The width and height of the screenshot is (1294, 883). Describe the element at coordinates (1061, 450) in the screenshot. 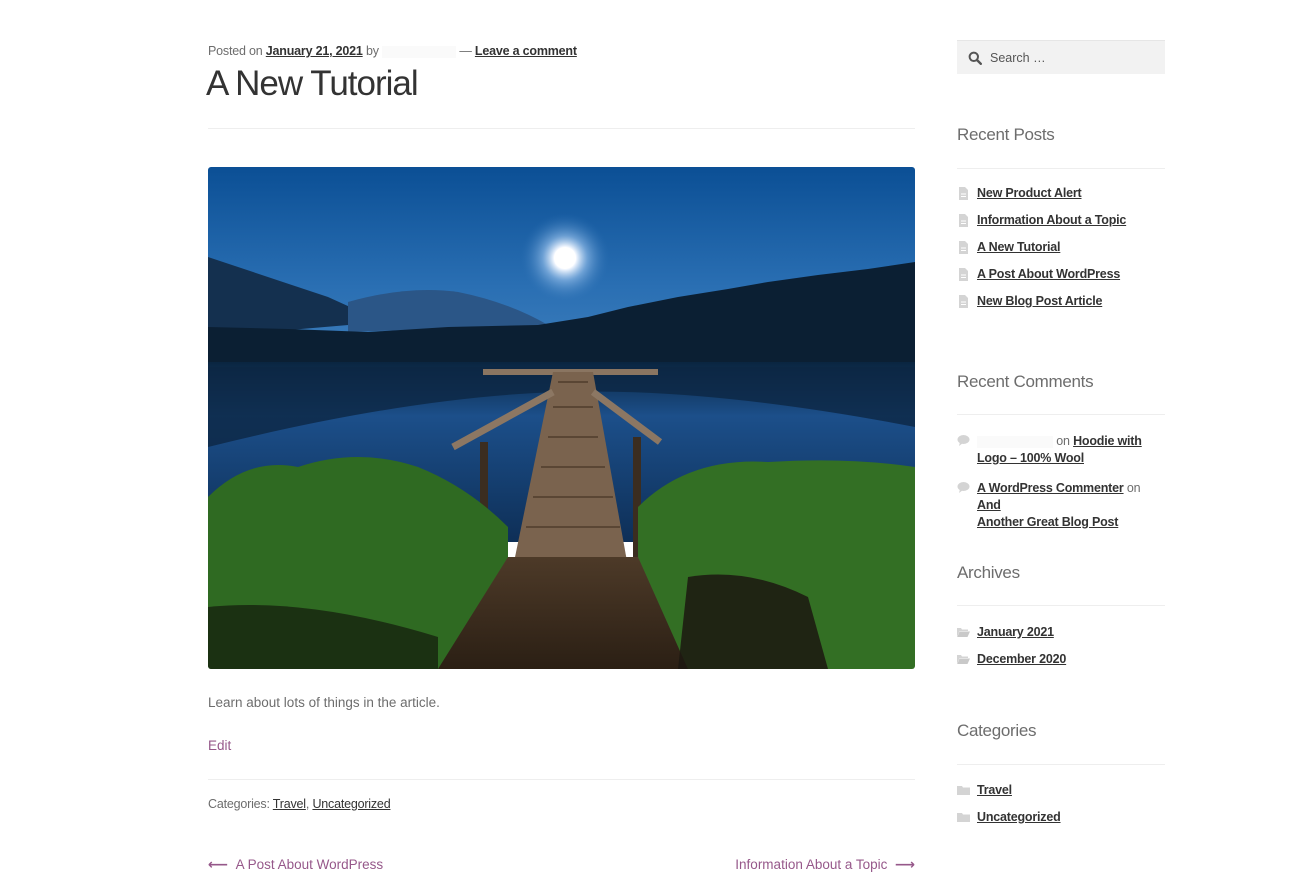

I see `recent-comment-item: on Hoodie with Logo – 100% Wool` at that location.